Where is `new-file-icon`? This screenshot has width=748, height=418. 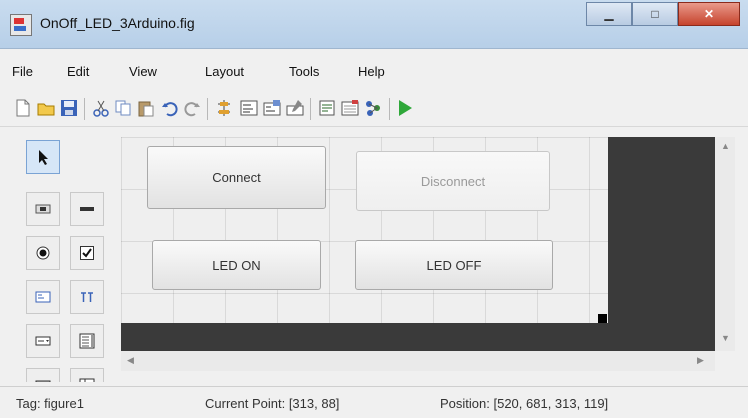
new-file-icon is located at coordinates (23, 108).